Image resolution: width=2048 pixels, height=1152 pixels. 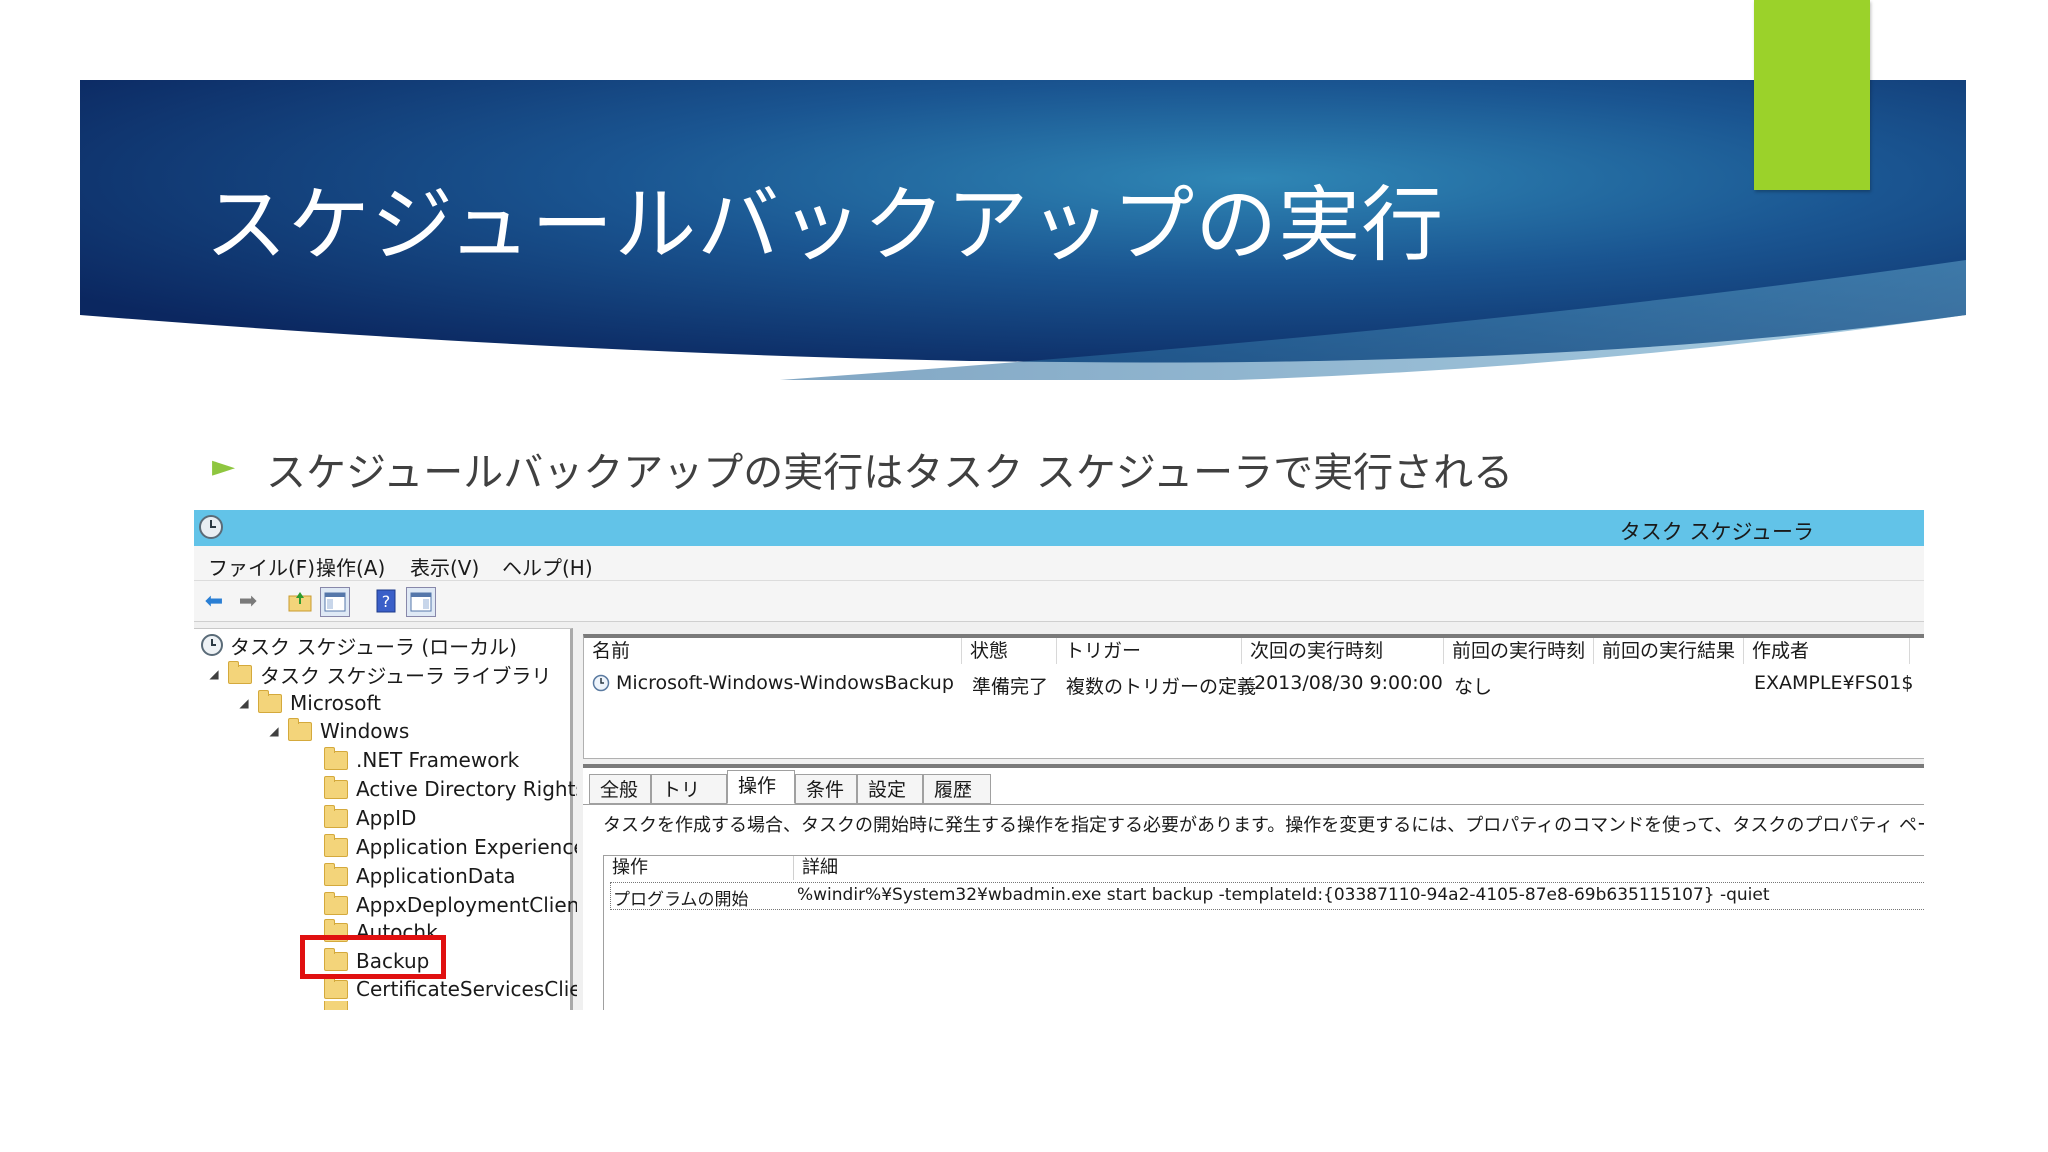 I want to click on back-arrow-icon: ⬅, so click(x=214, y=601).